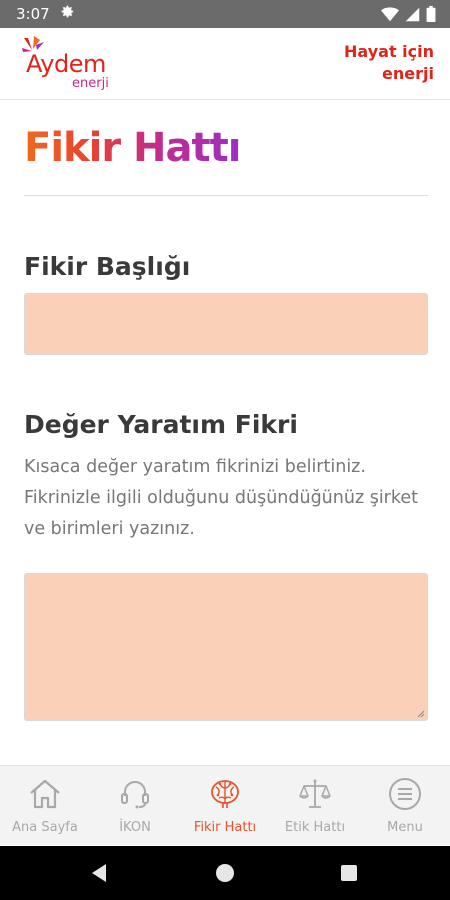 The image size is (450, 900). Describe the element at coordinates (45, 794) in the screenshot. I see `home-icon` at that location.